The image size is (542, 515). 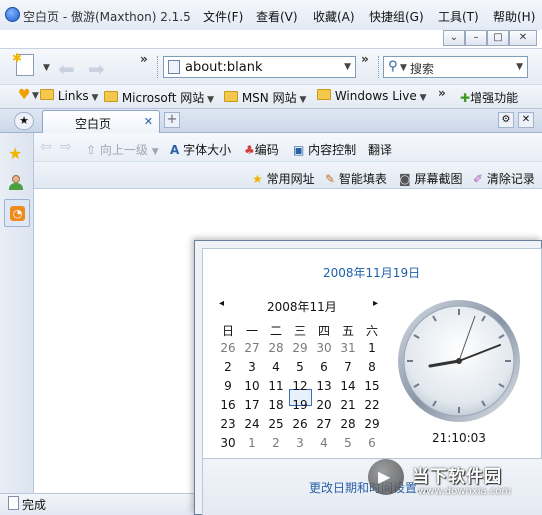 What do you see at coordinates (324, 149) in the screenshot?
I see `content-control-button: ▣ 内容控制` at bounding box center [324, 149].